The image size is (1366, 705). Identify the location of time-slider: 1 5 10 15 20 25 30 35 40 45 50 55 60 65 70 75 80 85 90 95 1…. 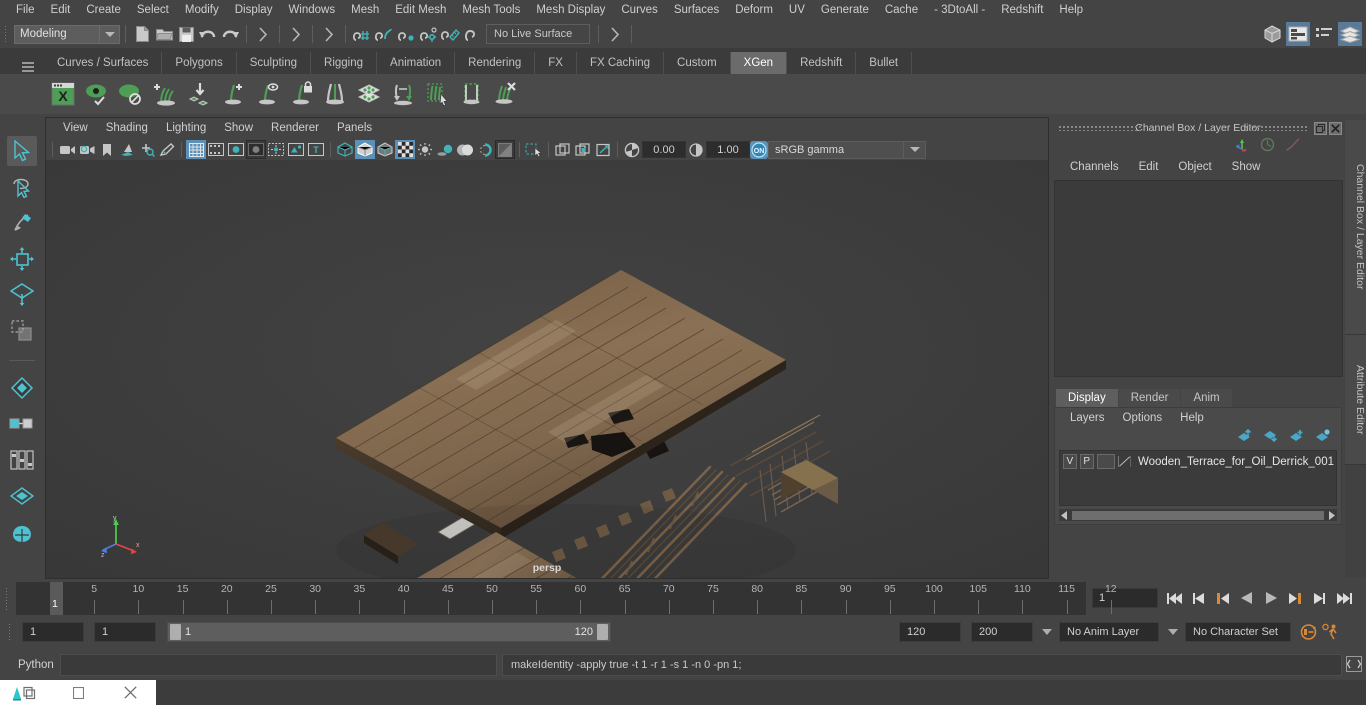
(566, 598).